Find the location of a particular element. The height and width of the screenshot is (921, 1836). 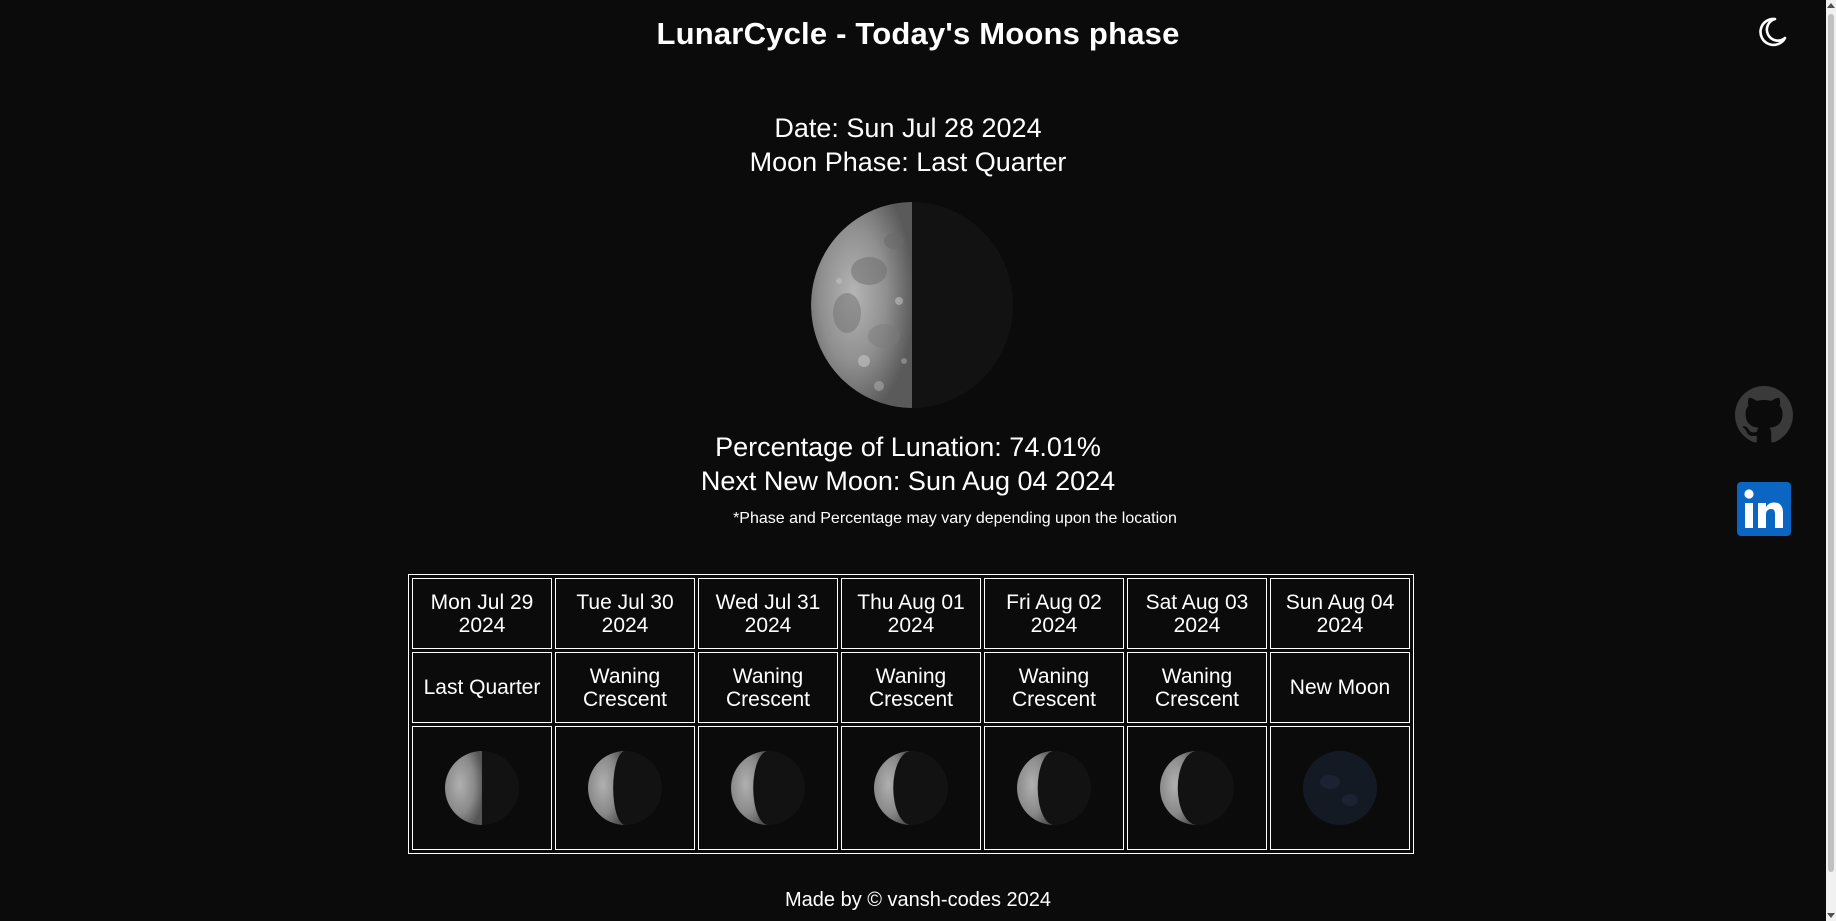

forecast-images-row is located at coordinates (911, 788).